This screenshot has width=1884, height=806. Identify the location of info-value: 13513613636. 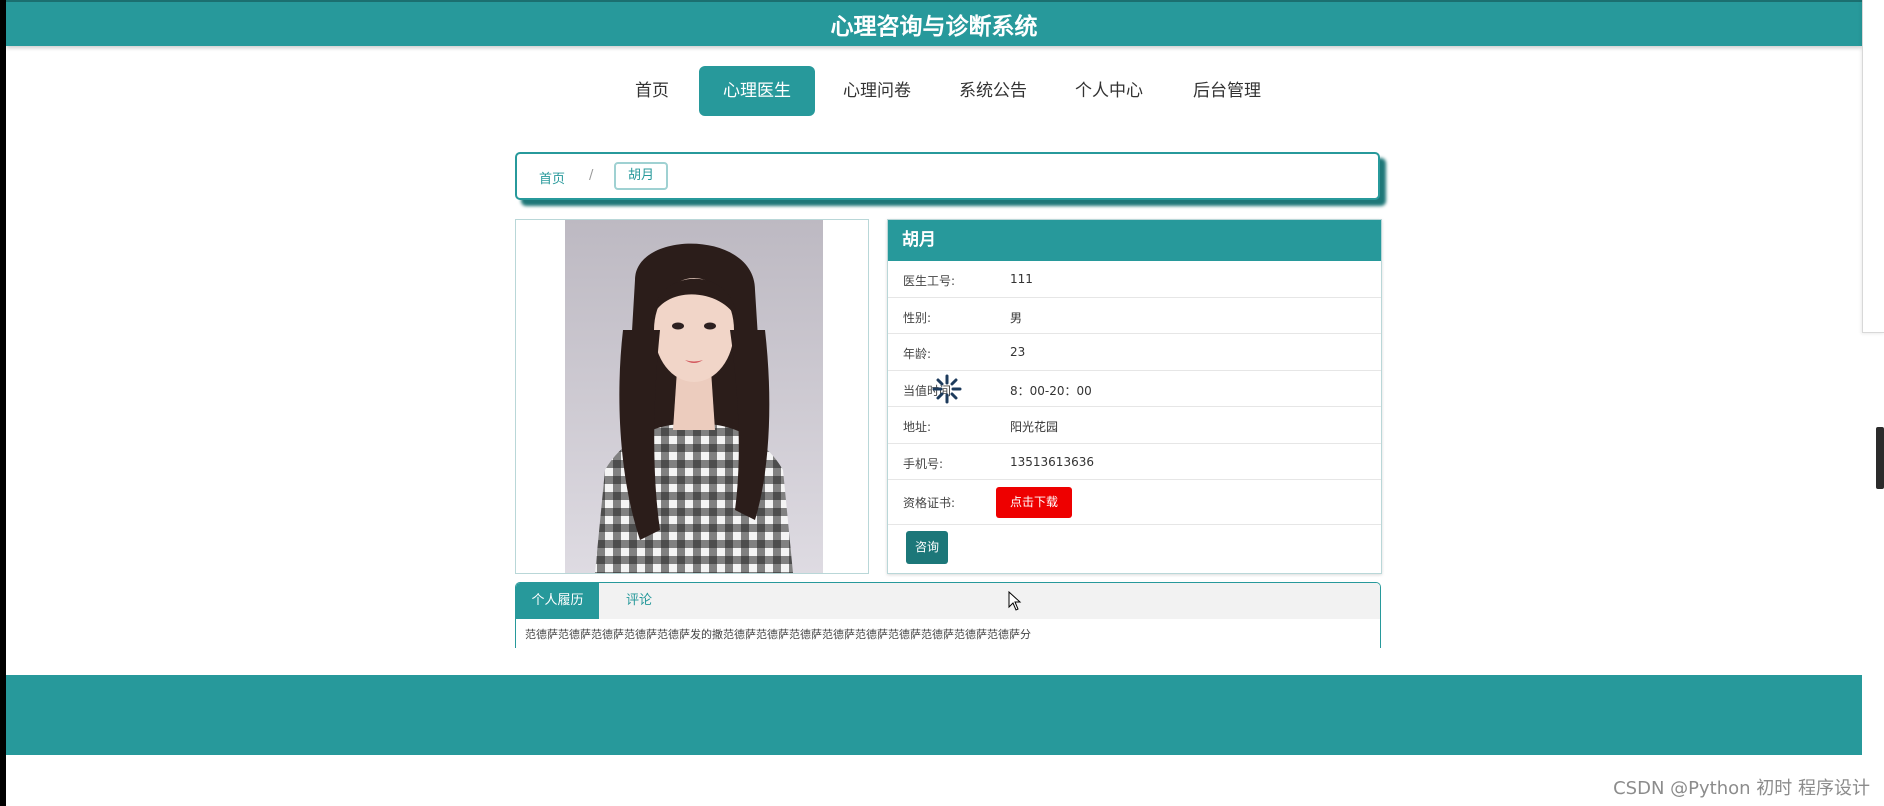
(1052, 461).